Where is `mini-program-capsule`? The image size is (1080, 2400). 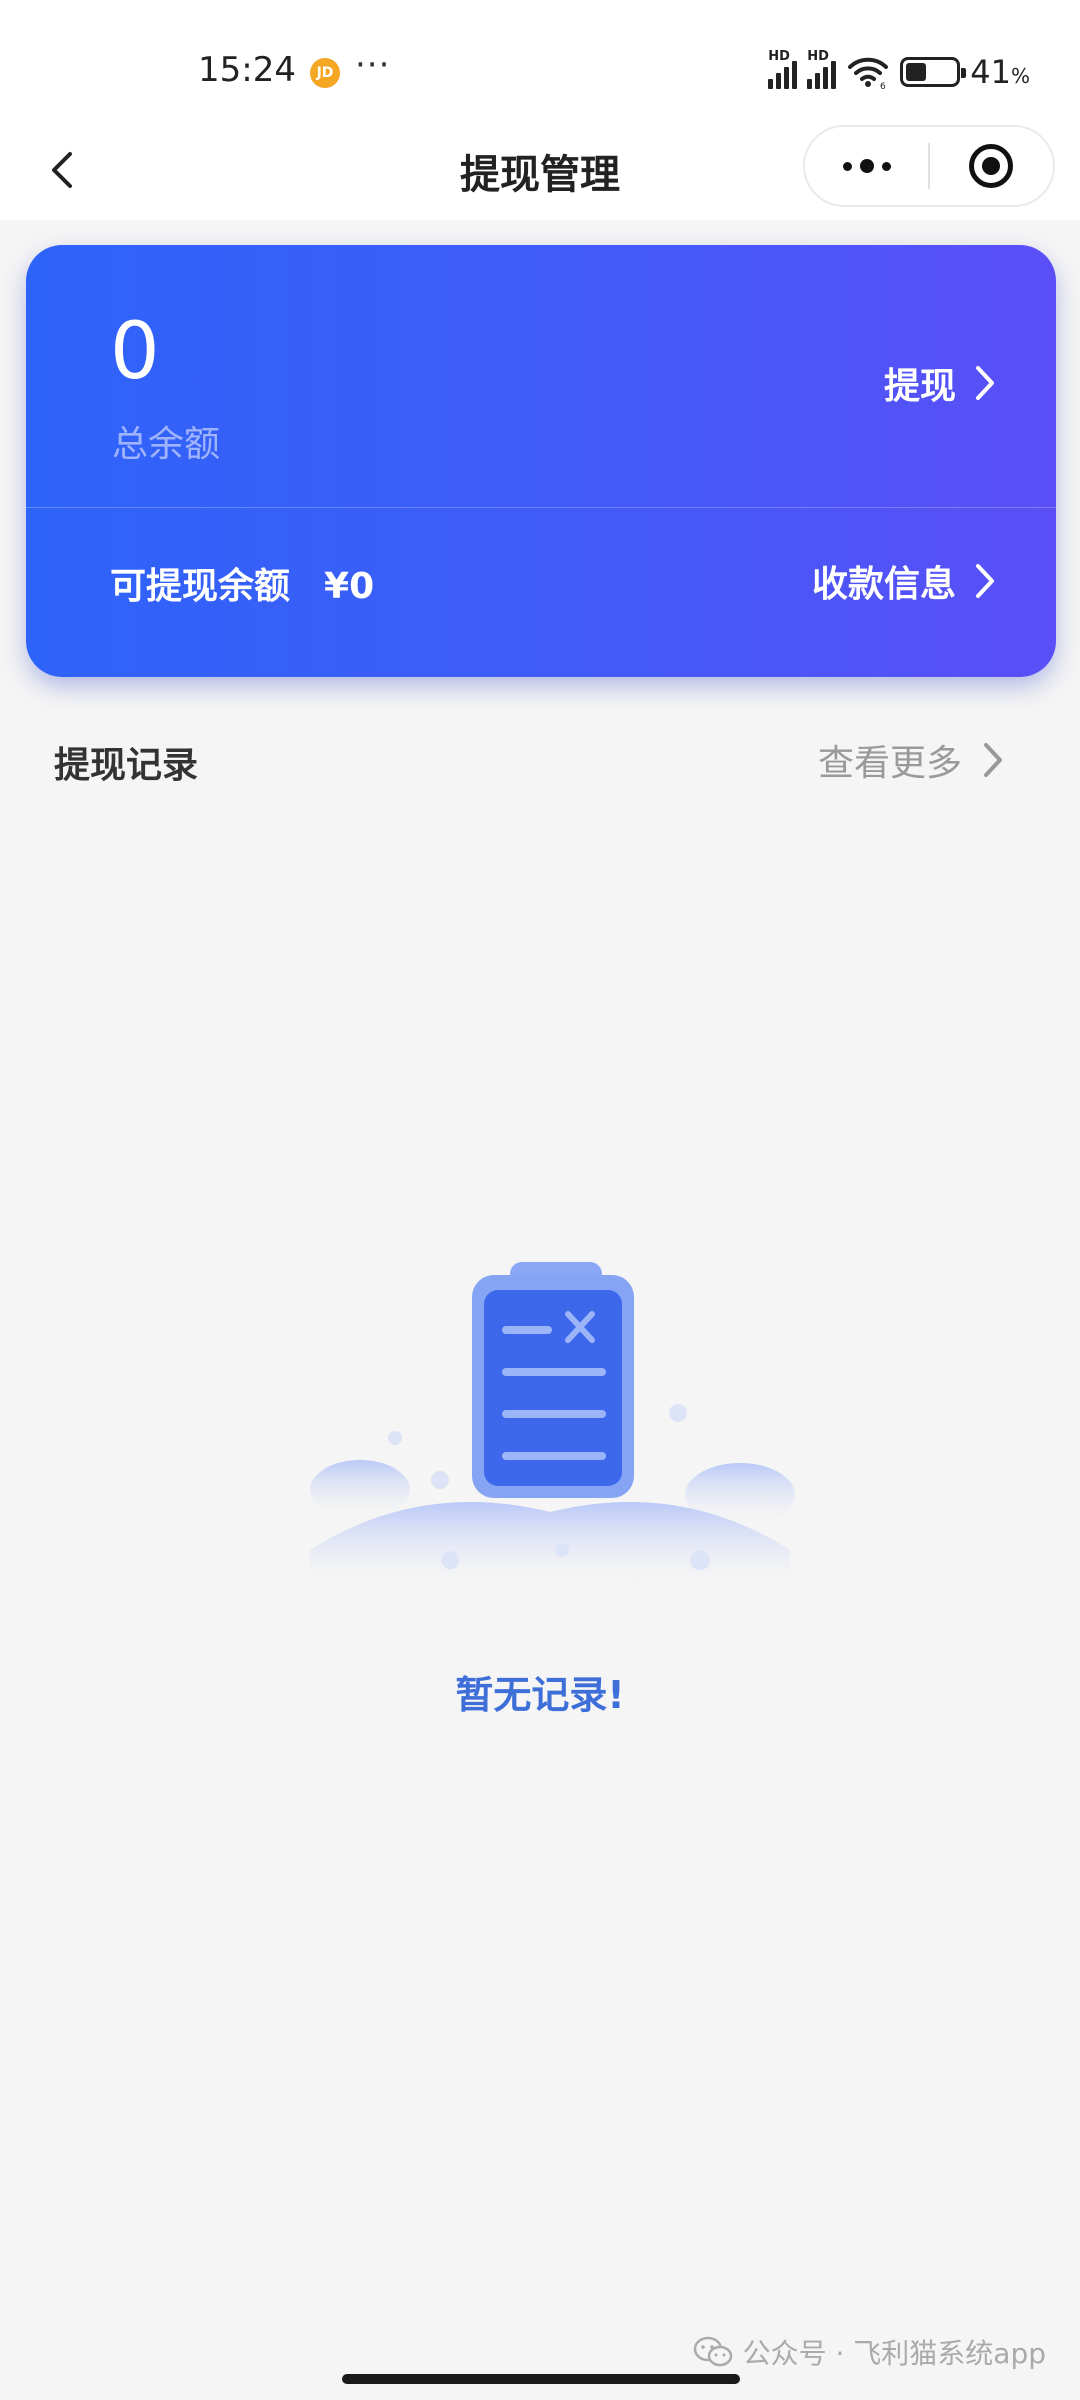 mini-program-capsule is located at coordinates (929, 166).